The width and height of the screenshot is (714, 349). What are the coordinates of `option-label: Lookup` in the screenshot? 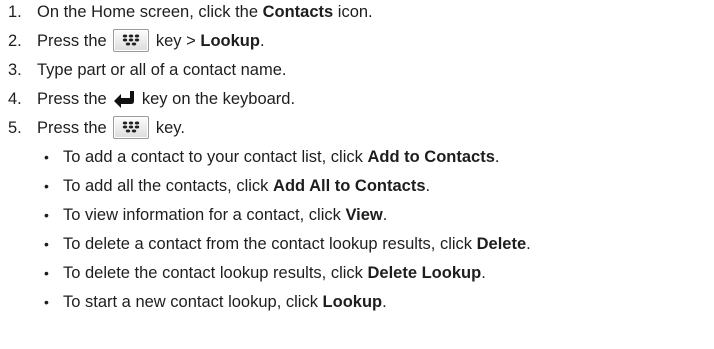 It's located at (352, 302).